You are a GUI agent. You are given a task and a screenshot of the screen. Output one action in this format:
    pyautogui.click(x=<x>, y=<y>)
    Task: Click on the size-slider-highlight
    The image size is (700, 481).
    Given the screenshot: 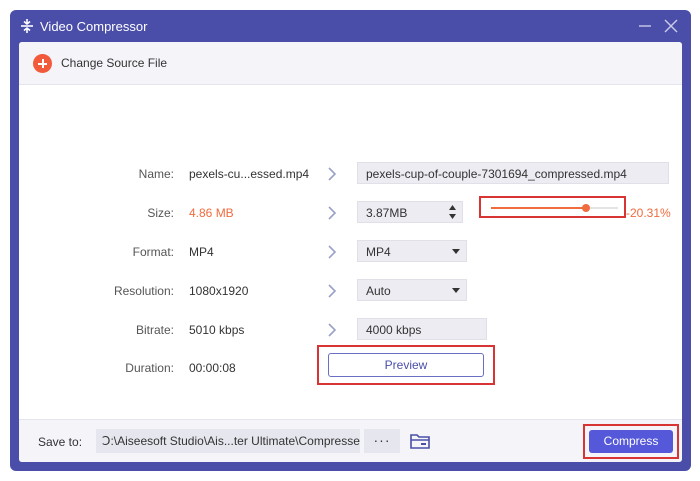 What is the action you would take?
    pyautogui.click(x=552, y=207)
    